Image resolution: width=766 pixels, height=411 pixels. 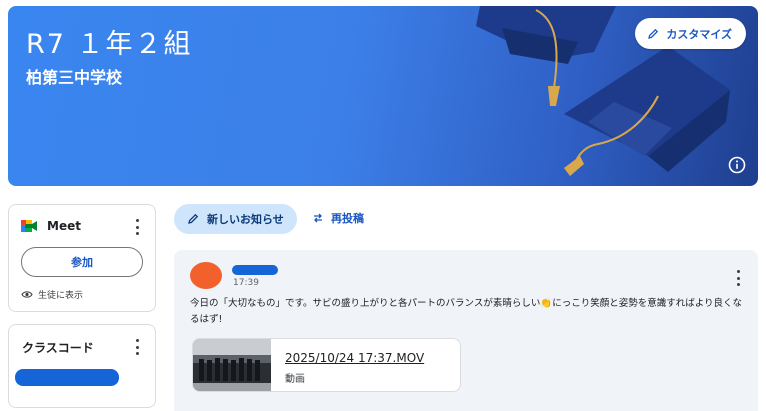 I want to click on repost-label: 再投稿, so click(x=347, y=218).